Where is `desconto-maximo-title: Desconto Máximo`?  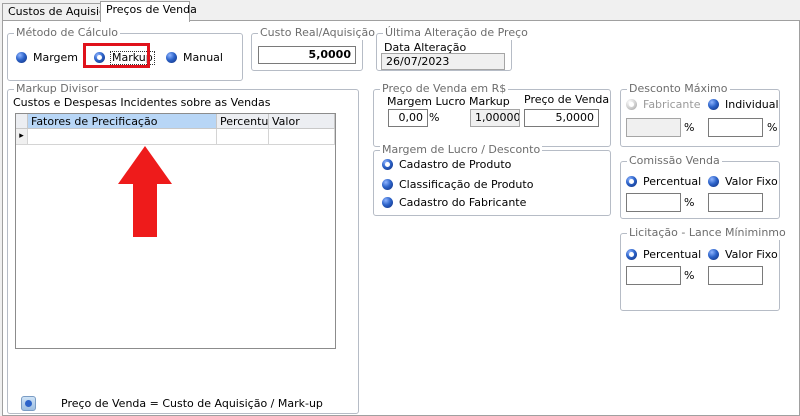 desconto-maximo-title: Desconto Máximo is located at coordinates (678, 89).